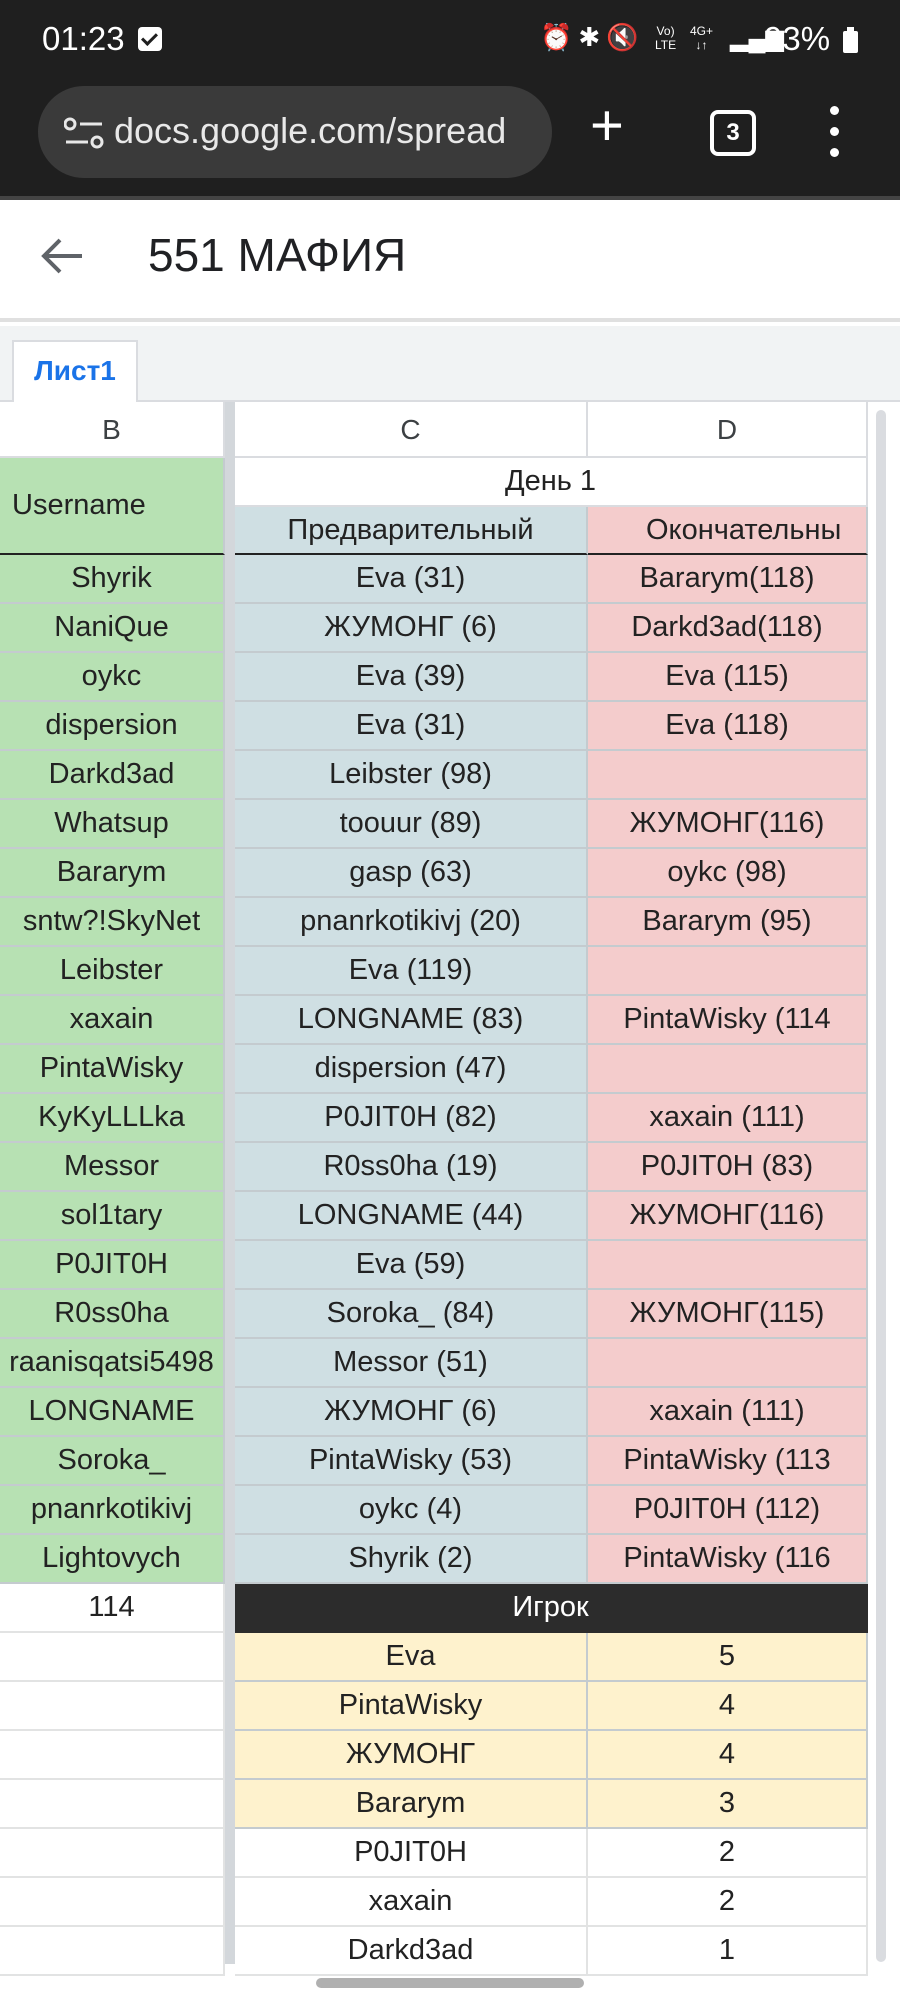 This screenshot has height=2000, width=900. What do you see at coordinates (728, 1461) in the screenshot?
I see `final-vote-cell: PintaWisky (113` at bounding box center [728, 1461].